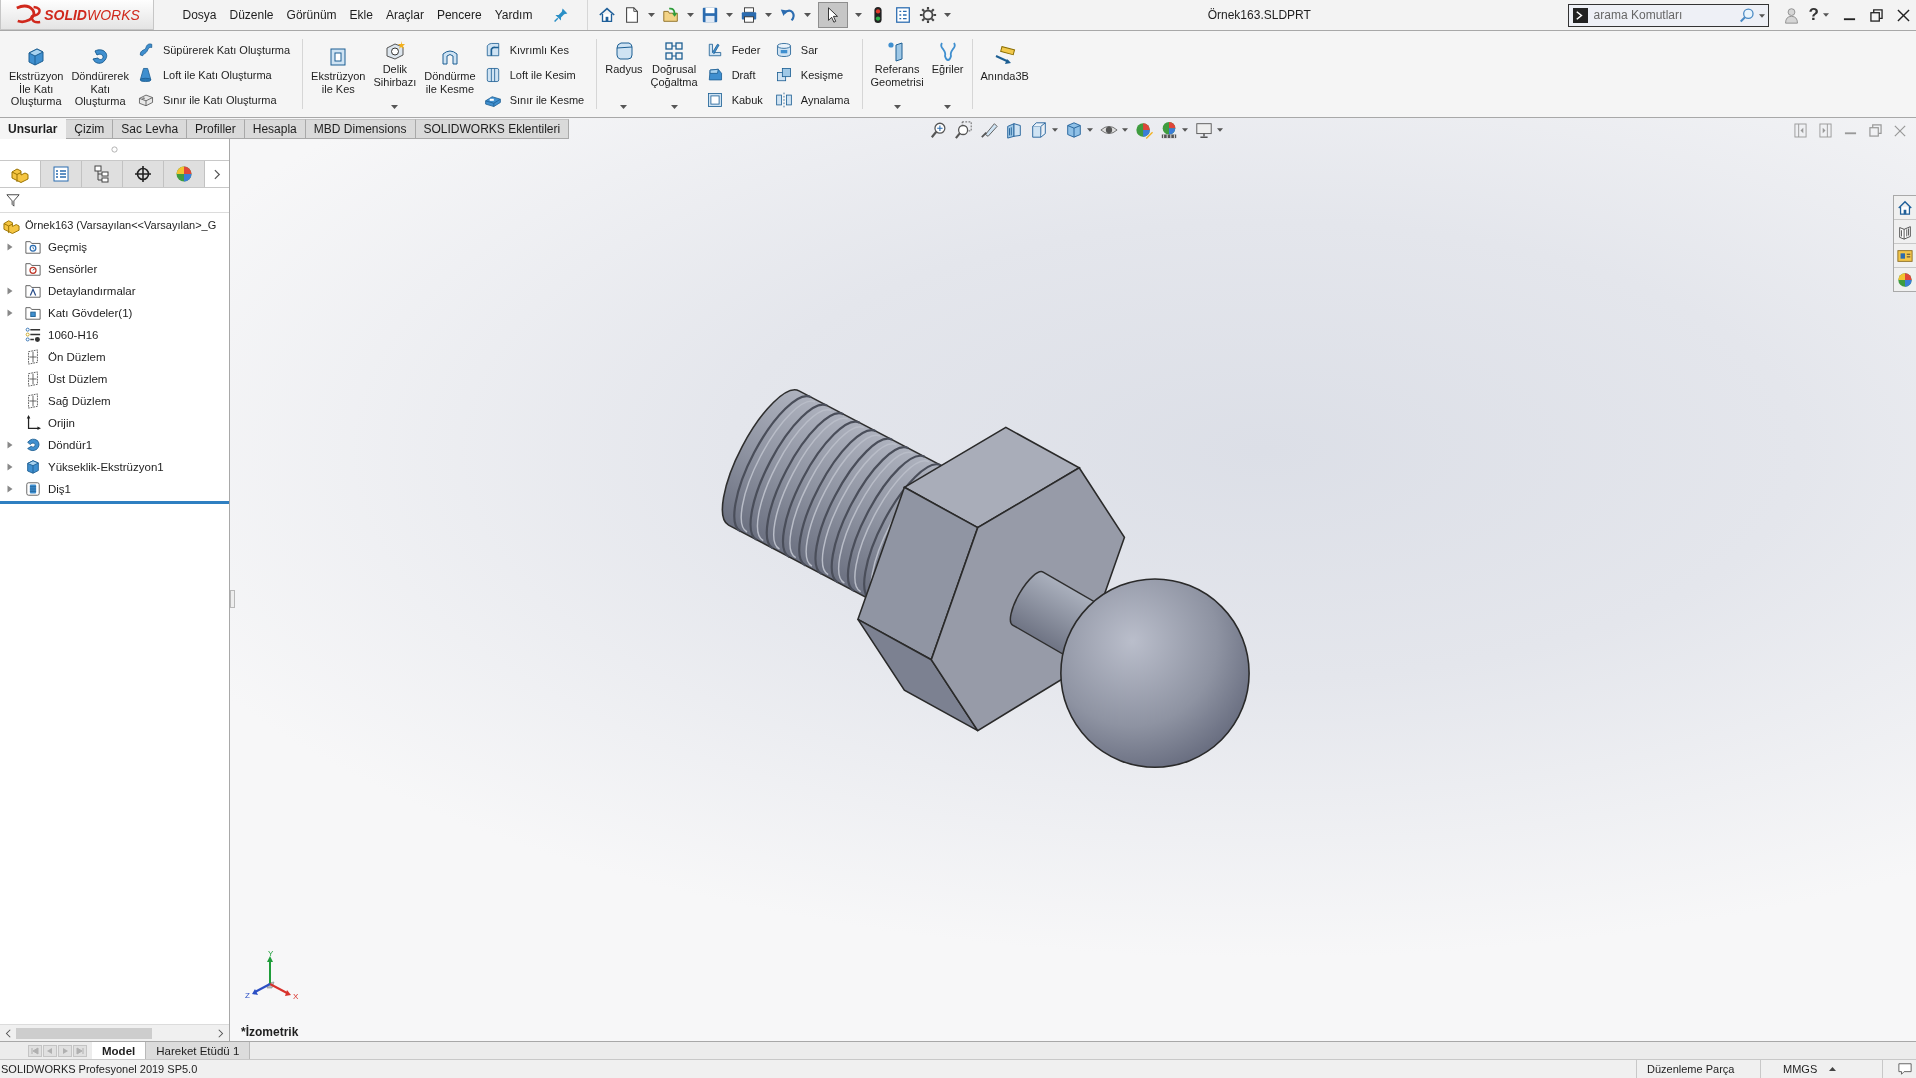 This screenshot has height=1078, width=1916. I want to click on zoom-fit-icon, so click(938, 130).